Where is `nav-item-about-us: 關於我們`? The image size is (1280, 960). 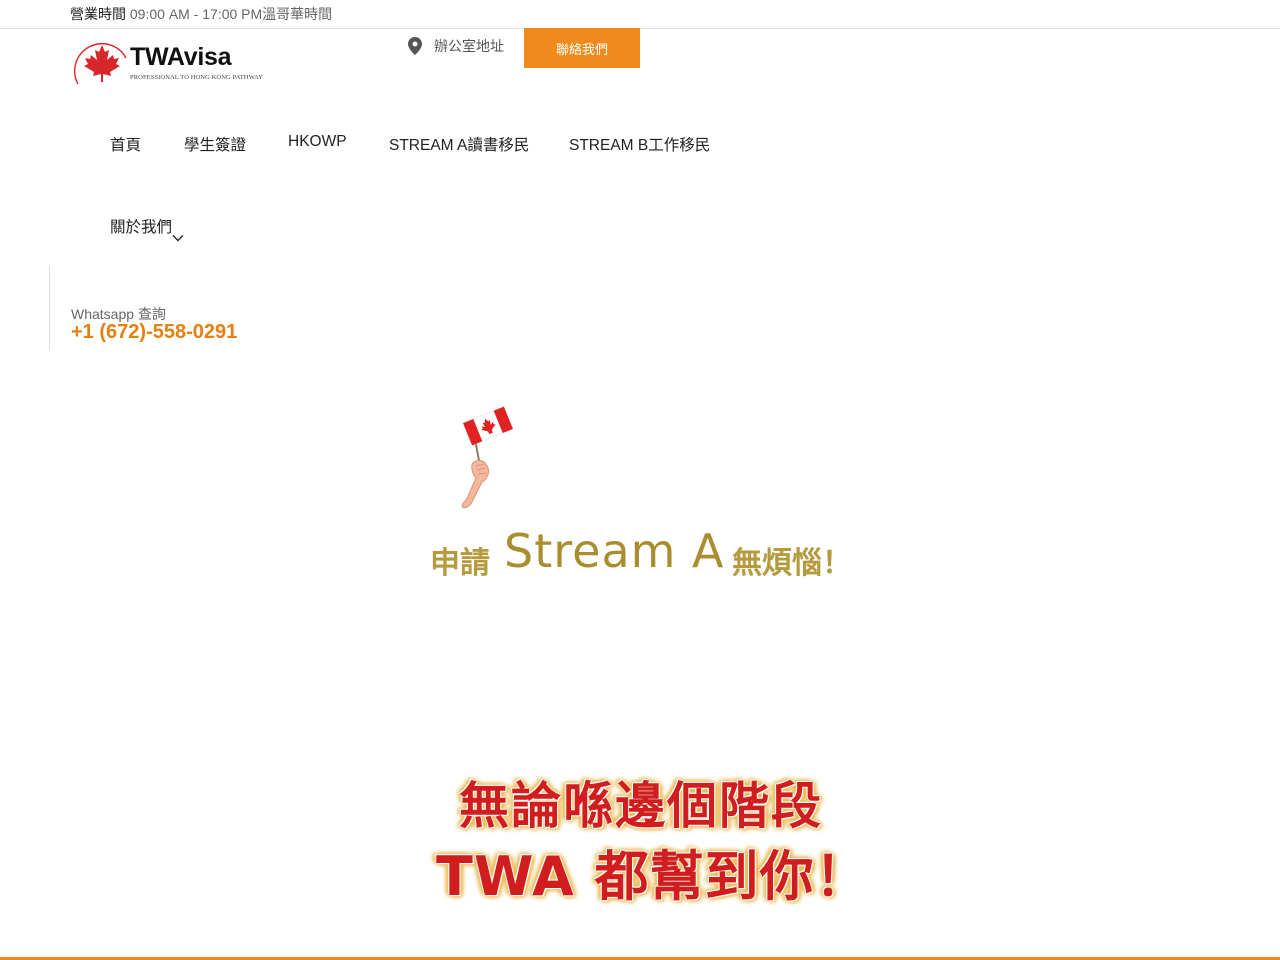 nav-item-about-us: 關於我們 is located at coordinates (141, 226).